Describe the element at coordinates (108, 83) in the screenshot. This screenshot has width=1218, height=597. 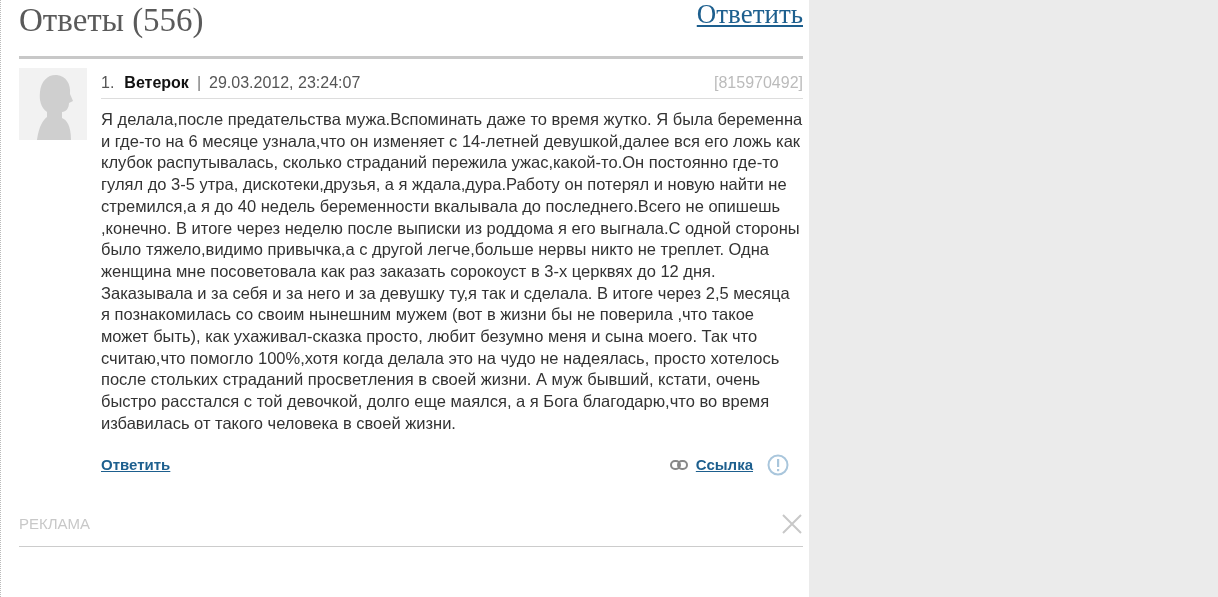
I see `answer-number: 1.` at that location.